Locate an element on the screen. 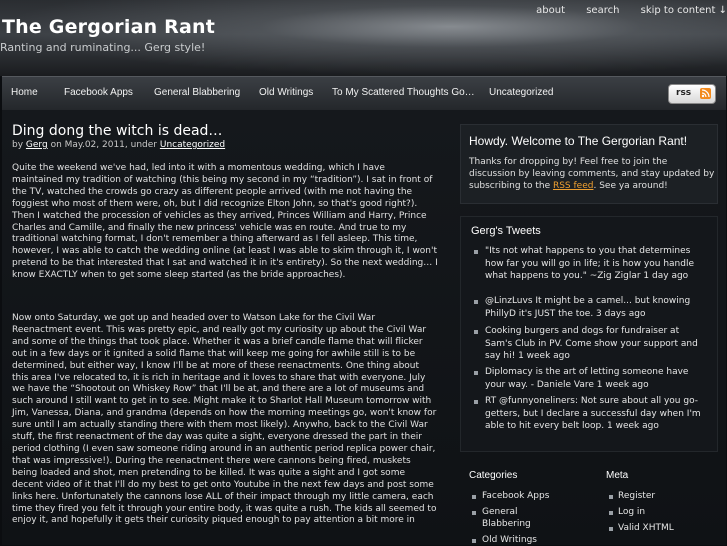 This screenshot has height=546, width=727. nav-item-old-writings: Old Writings is located at coordinates (286, 92).